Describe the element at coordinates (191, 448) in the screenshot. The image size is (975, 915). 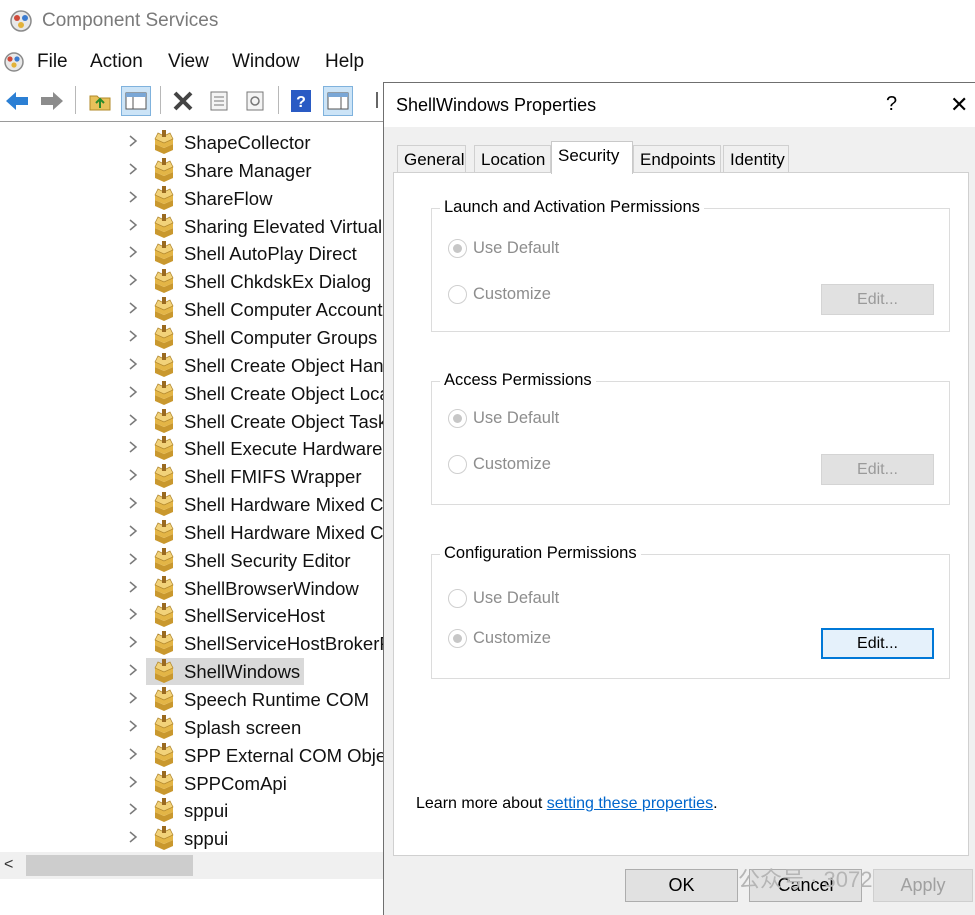
I see `tree-item: Shell Execute Hardware E` at that location.